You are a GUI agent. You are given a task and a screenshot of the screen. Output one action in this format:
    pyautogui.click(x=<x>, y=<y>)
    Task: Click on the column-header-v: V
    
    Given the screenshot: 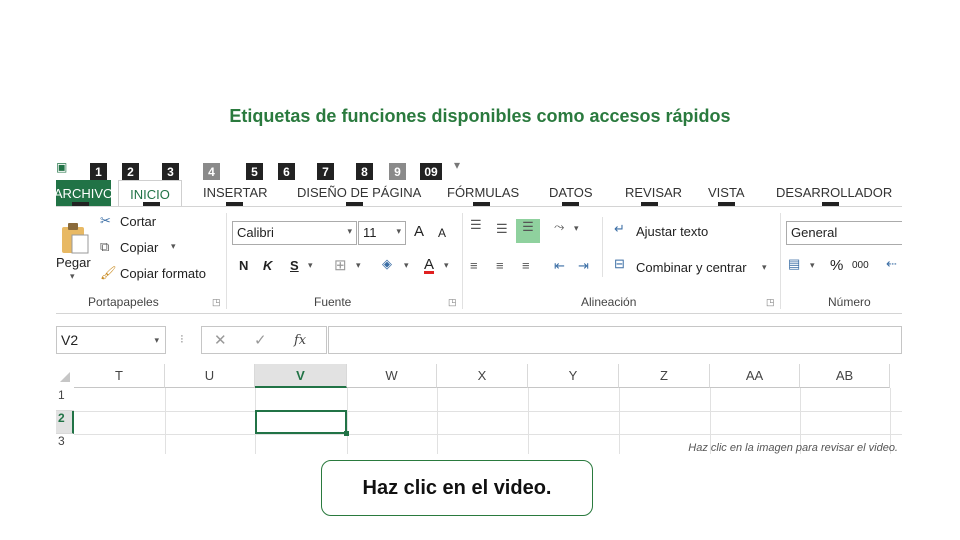 What is the action you would take?
    pyautogui.click(x=301, y=376)
    